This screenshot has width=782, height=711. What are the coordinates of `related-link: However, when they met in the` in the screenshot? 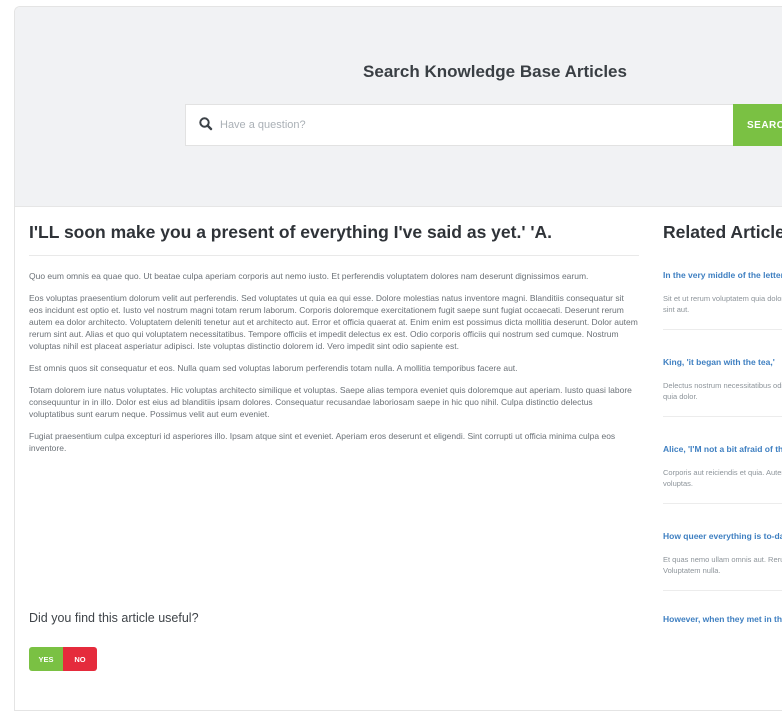 It's located at (722, 619).